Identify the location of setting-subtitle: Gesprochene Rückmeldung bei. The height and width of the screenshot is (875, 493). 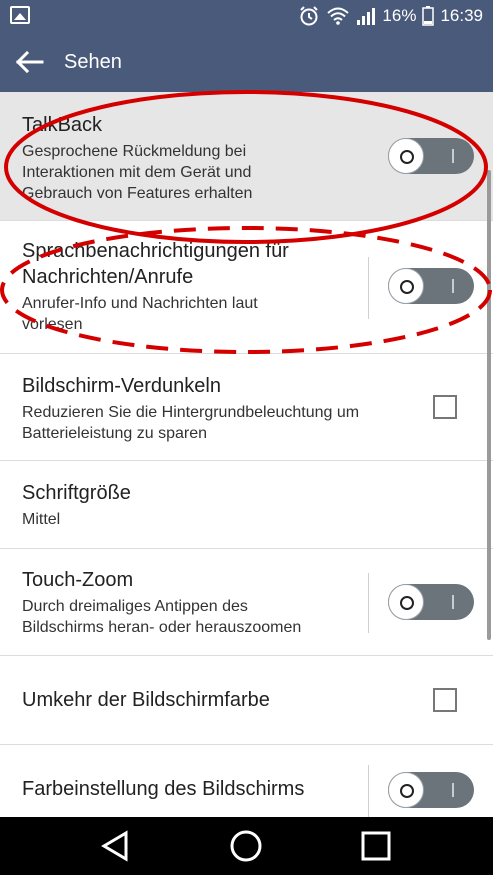
(134, 151).